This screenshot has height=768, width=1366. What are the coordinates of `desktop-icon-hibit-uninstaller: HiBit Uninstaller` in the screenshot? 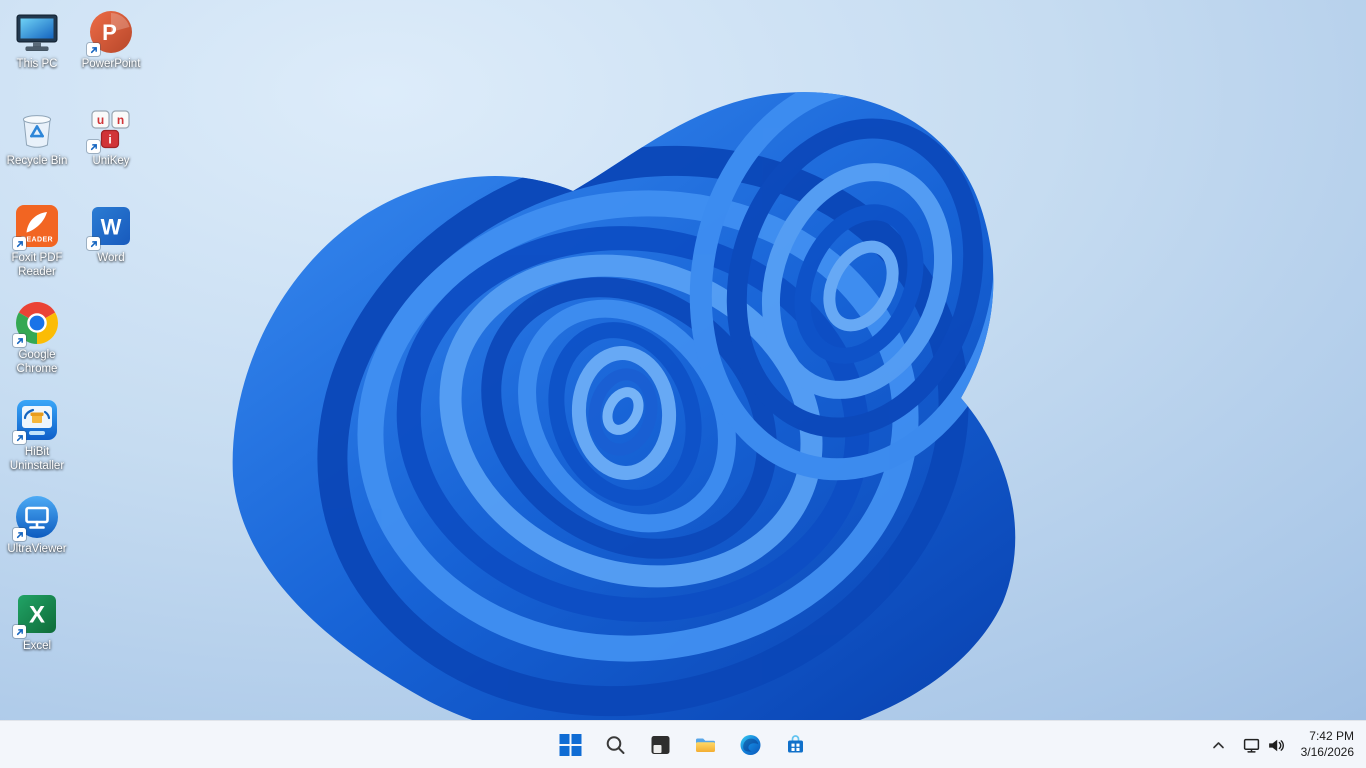 It's located at (37, 444).